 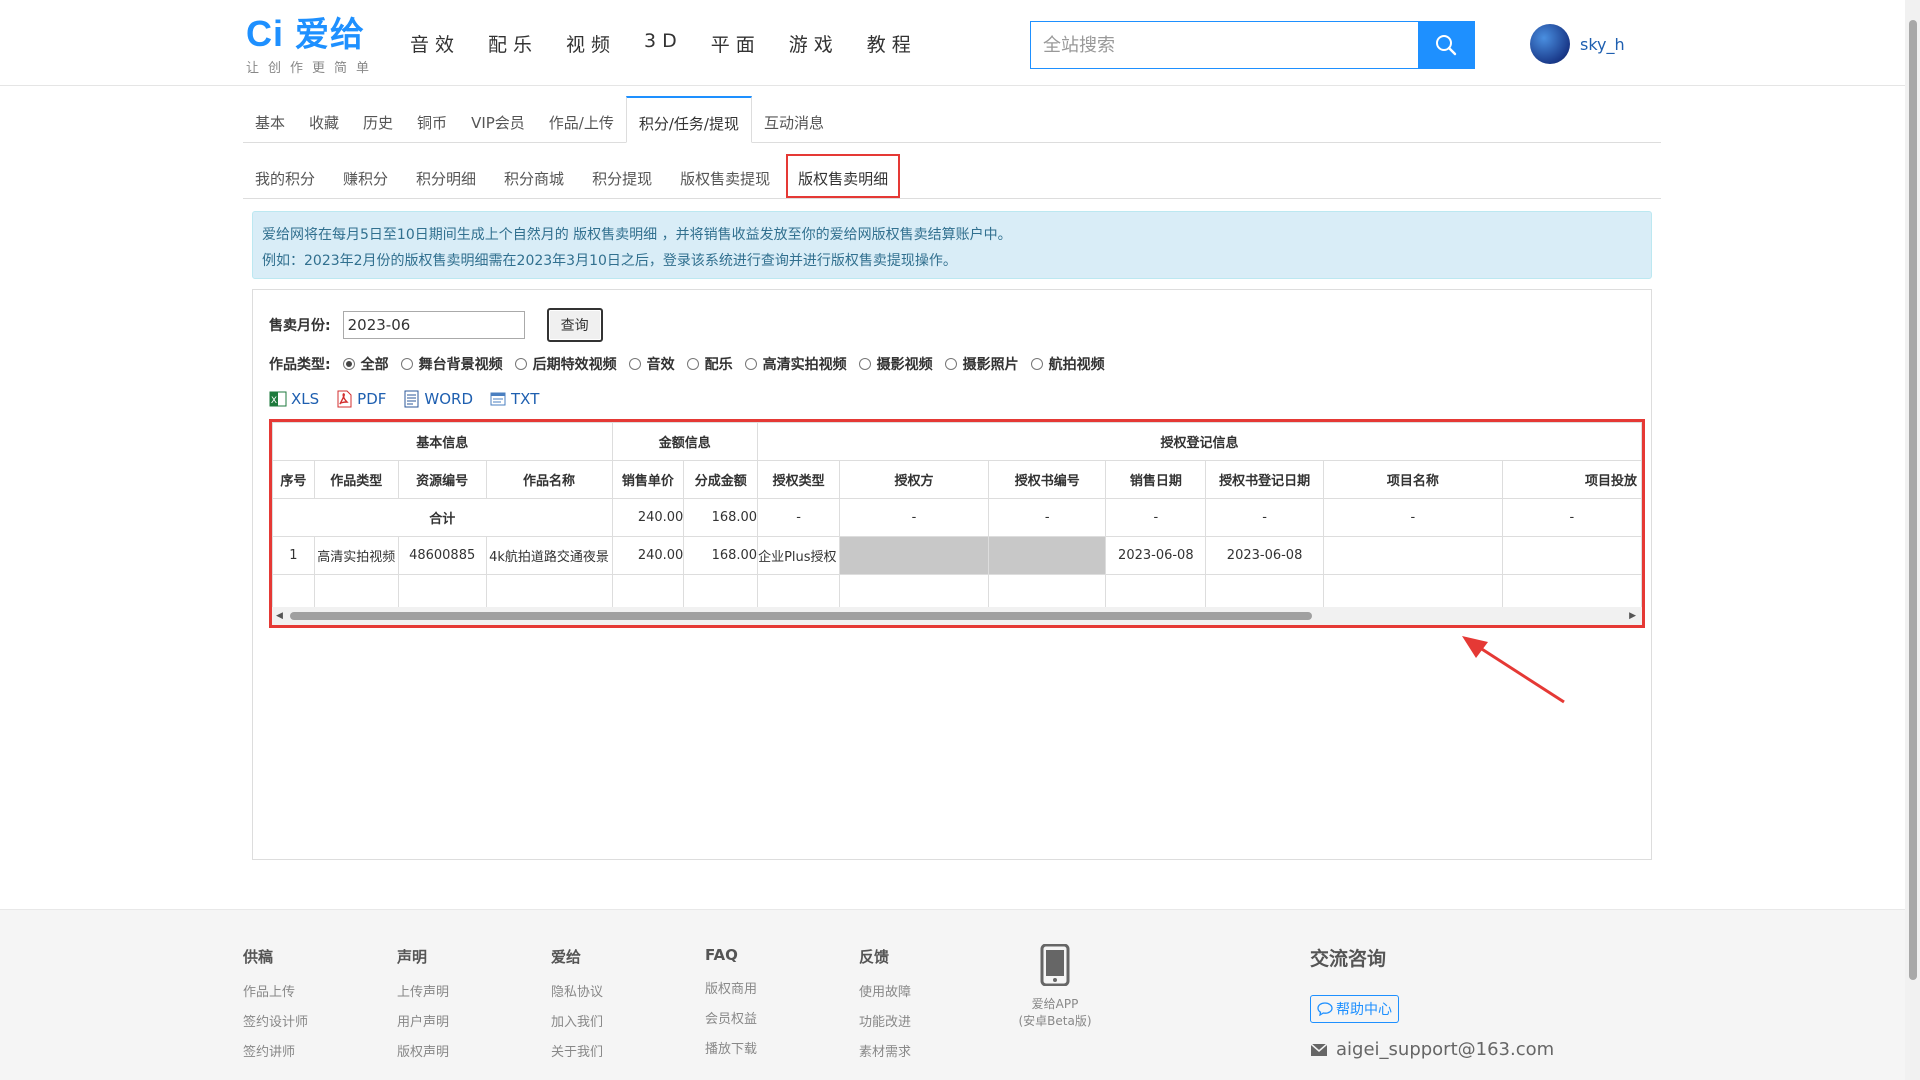 What do you see at coordinates (451, 364) in the screenshot?
I see `type-option-stage-bg-video: 舞台背景视频` at bounding box center [451, 364].